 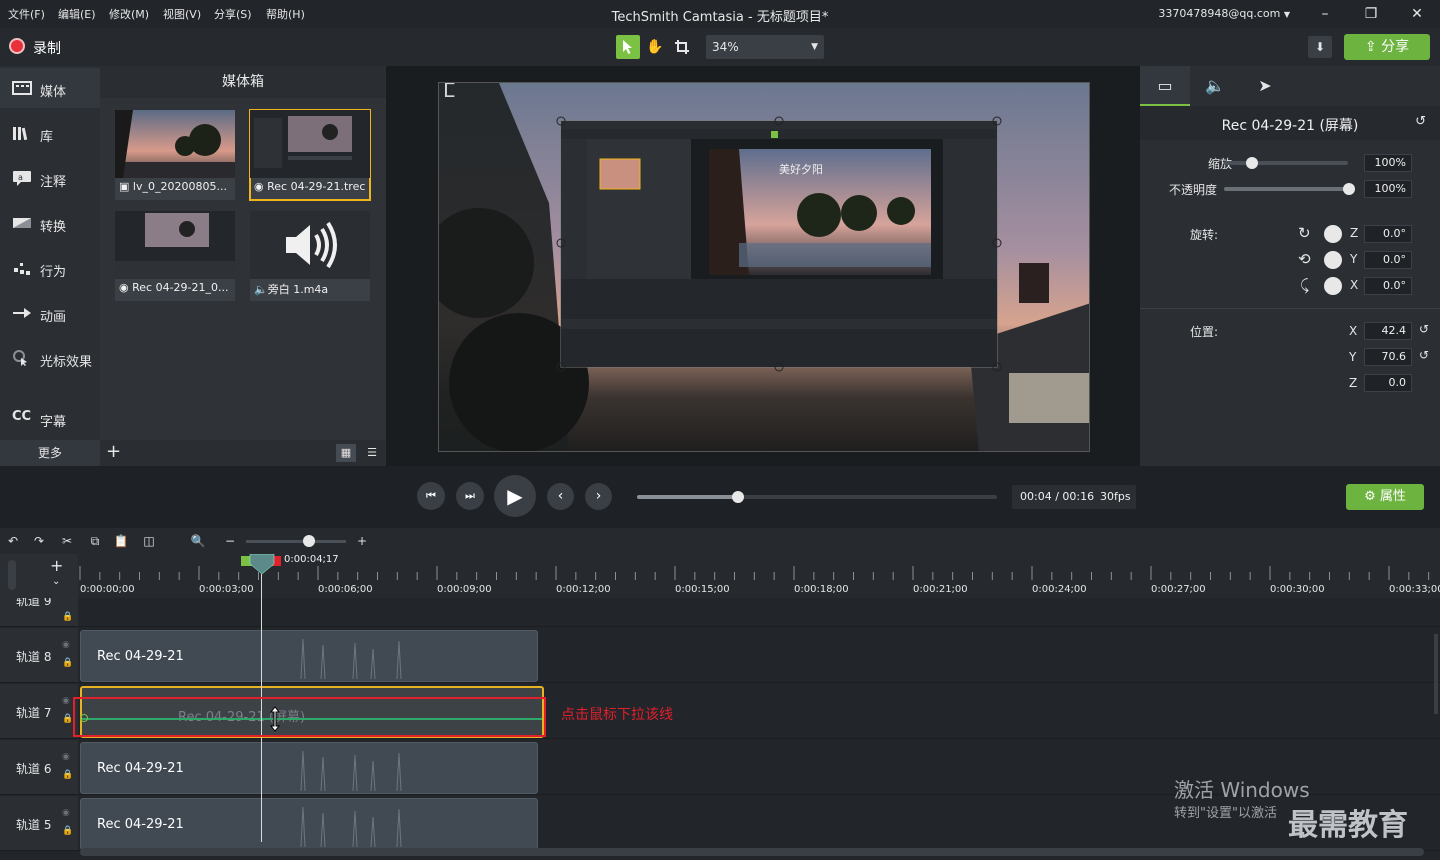 I want to click on redo-button: ↷, so click(x=39, y=541).